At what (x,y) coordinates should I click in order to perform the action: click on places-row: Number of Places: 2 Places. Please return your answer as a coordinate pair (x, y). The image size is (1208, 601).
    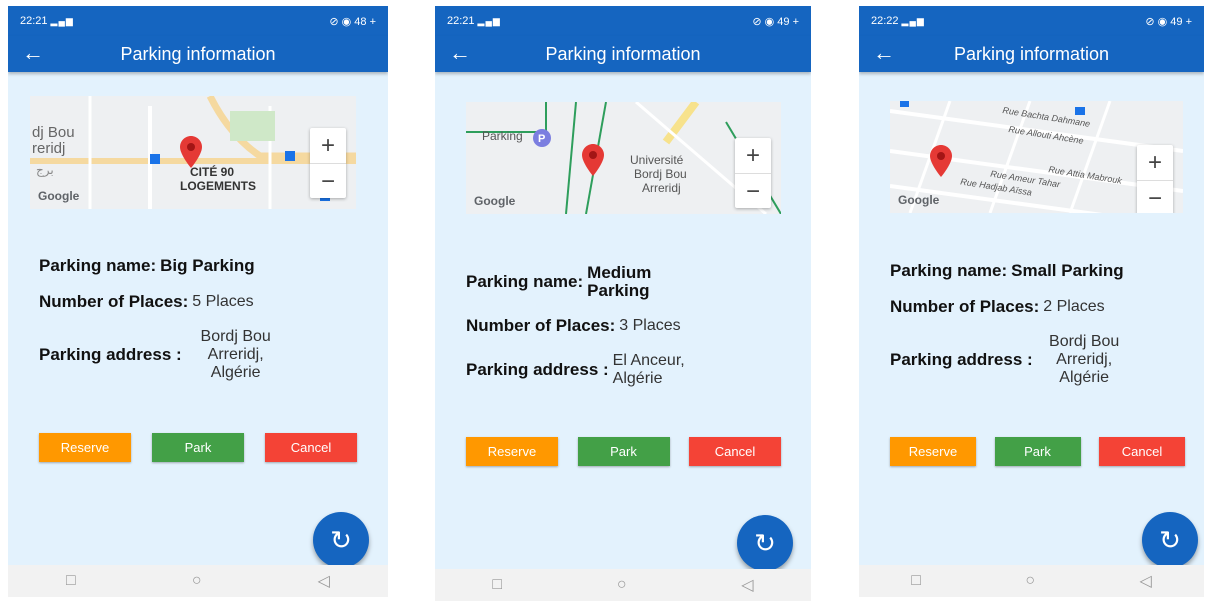
    Looking at the image, I should click on (1040, 307).